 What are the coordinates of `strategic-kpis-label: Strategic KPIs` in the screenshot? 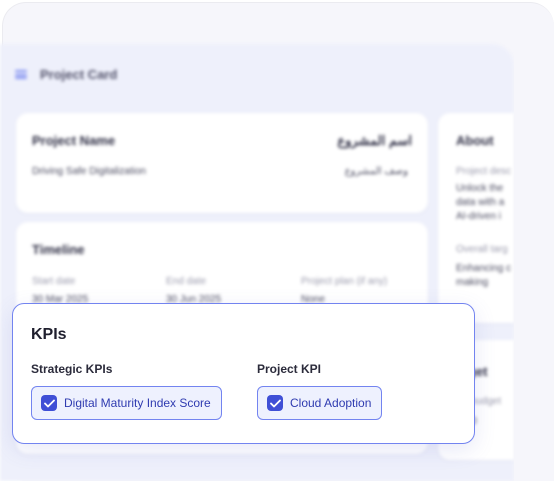 It's located at (72, 369).